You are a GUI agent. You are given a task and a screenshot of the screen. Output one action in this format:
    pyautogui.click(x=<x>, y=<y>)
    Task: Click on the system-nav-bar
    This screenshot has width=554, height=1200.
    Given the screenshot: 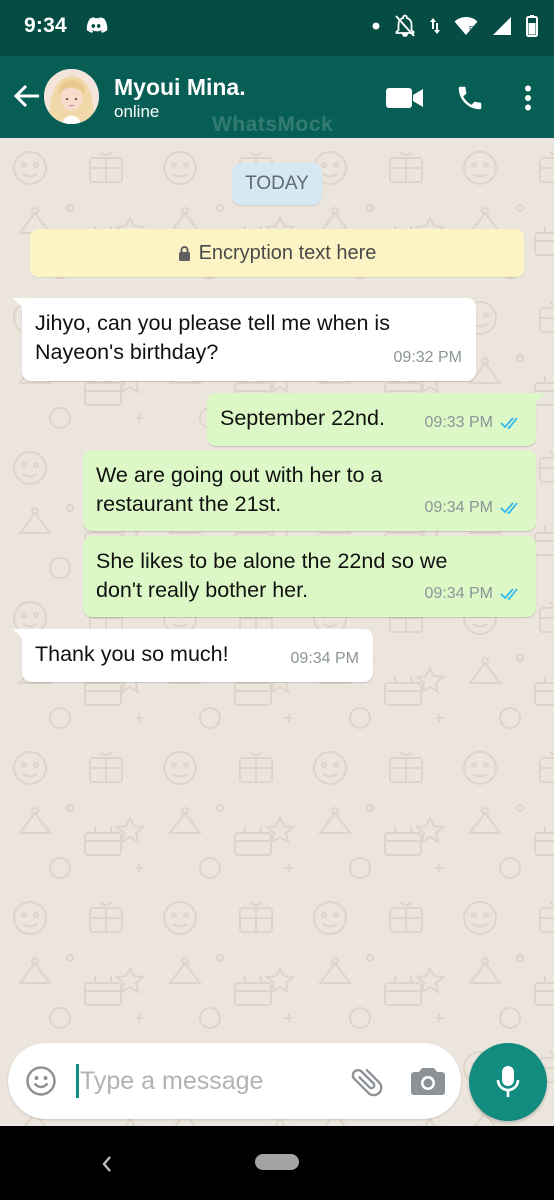 What is the action you would take?
    pyautogui.click(x=277, y=1163)
    